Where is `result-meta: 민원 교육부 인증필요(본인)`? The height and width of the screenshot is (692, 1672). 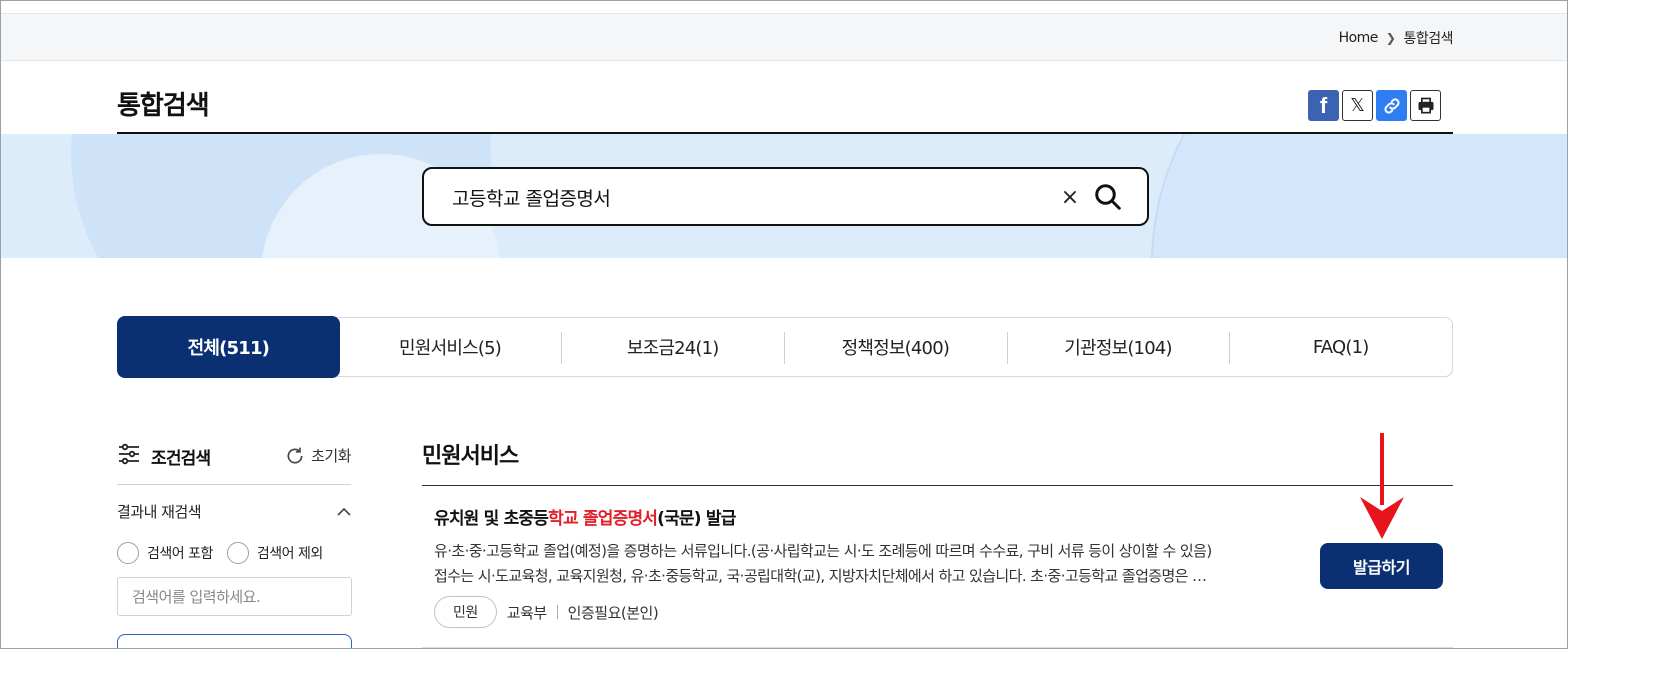 result-meta: 민원 교육부 인증필요(본인) is located at coordinates (546, 612).